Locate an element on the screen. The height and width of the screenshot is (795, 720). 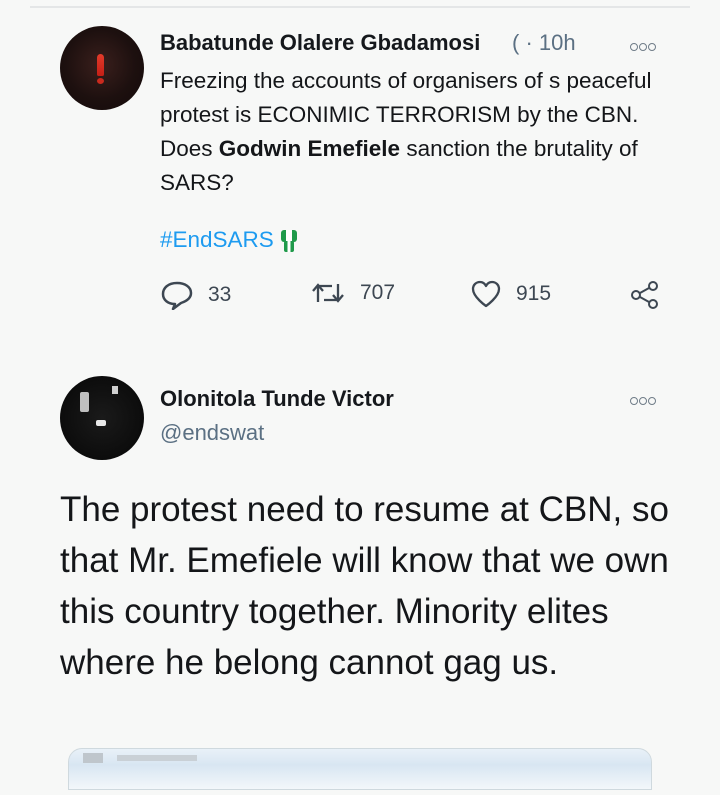
tweet2-handle: @endswat is located at coordinates (212, 433).